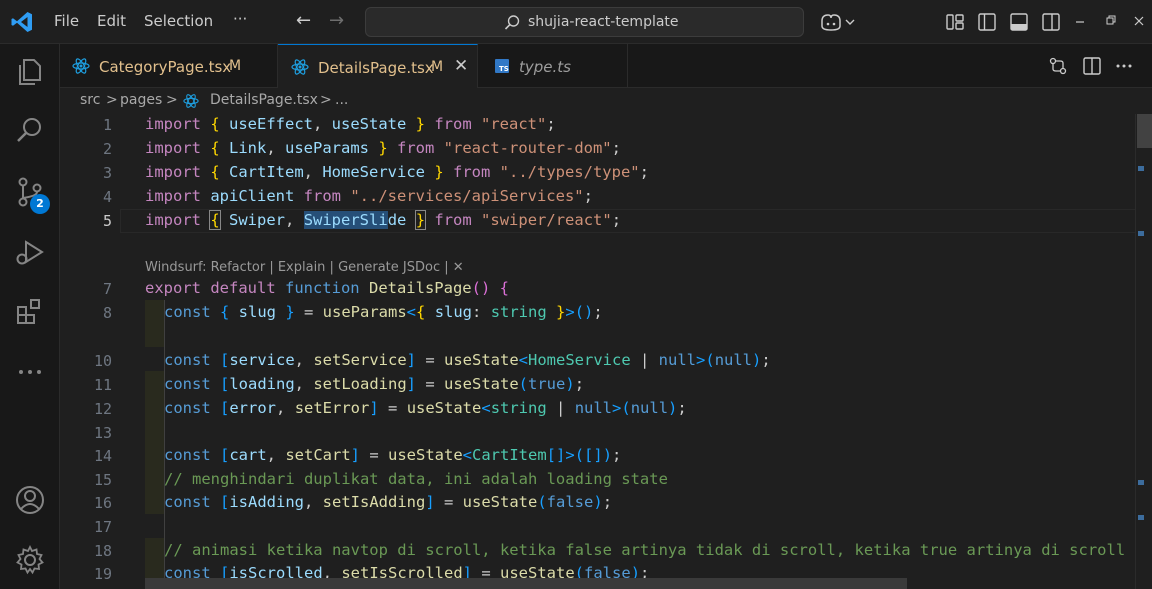 Image resolution: width=1152 pixels, height=589 pixels. Describe the element at coordinates (178, 21) in the screenshot. I see `menu-selection: Selection` at that location.